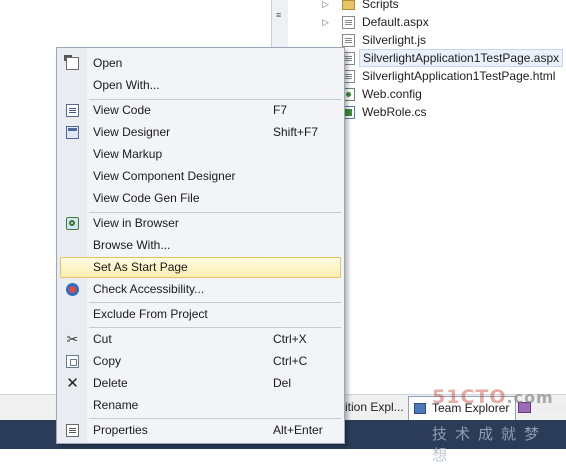 Image resolution: width=566 pixels, height=465 pixels. What do you see at coordinates (461, 58) in the screenshot?
I see `tree-item-label: SilverlightApplication1TestPage.aspx` at bounding box center [461, 58].